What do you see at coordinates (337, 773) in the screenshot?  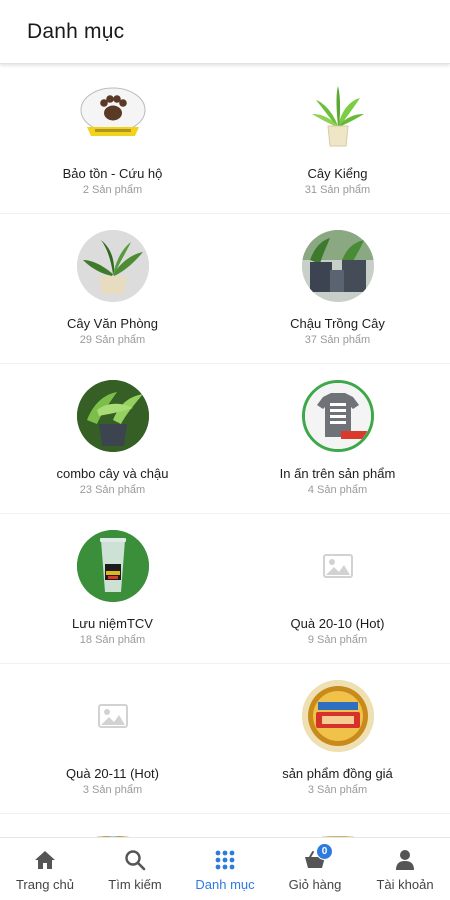 I see `category-name: sản phẩm đồng giá` at bounding box center [337, 773].